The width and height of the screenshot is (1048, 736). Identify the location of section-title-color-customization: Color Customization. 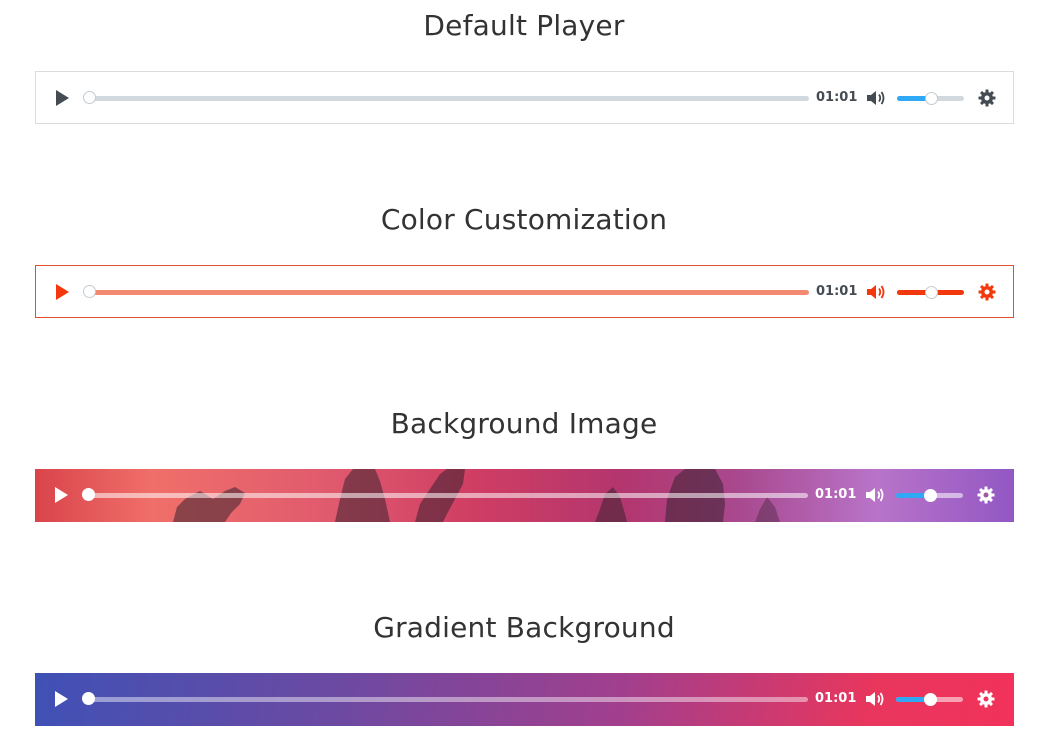
(524, 219).